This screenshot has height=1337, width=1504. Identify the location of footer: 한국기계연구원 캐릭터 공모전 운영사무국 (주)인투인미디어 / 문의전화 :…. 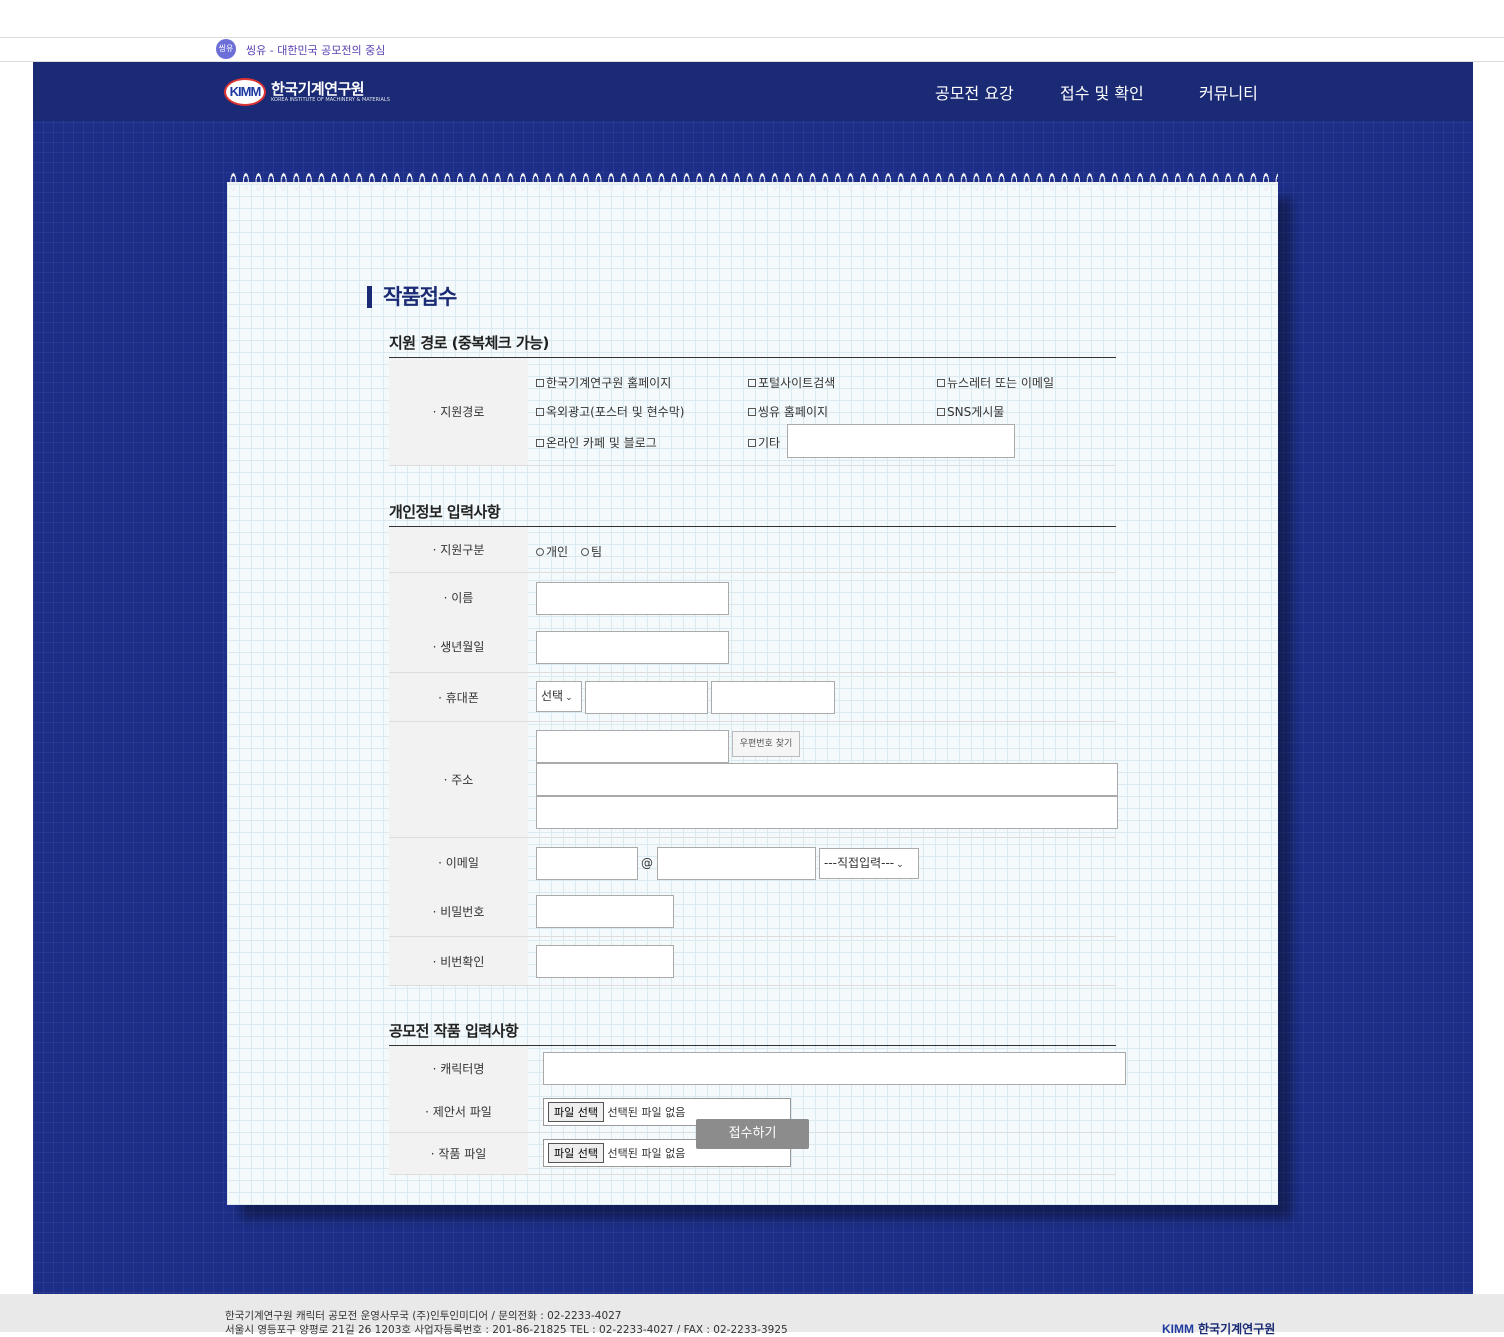
(752, 1315).